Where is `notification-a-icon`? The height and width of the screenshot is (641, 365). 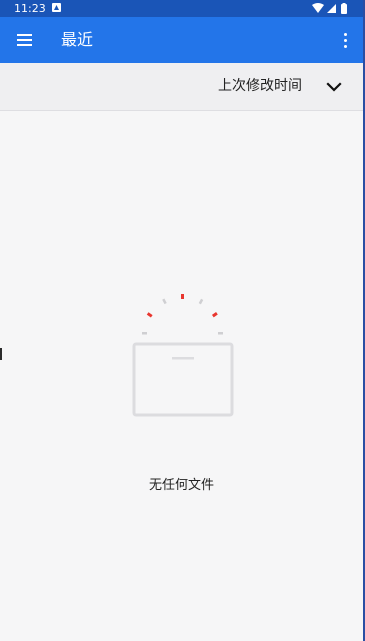 notification-a-icon is located at coordinates (56, 7).